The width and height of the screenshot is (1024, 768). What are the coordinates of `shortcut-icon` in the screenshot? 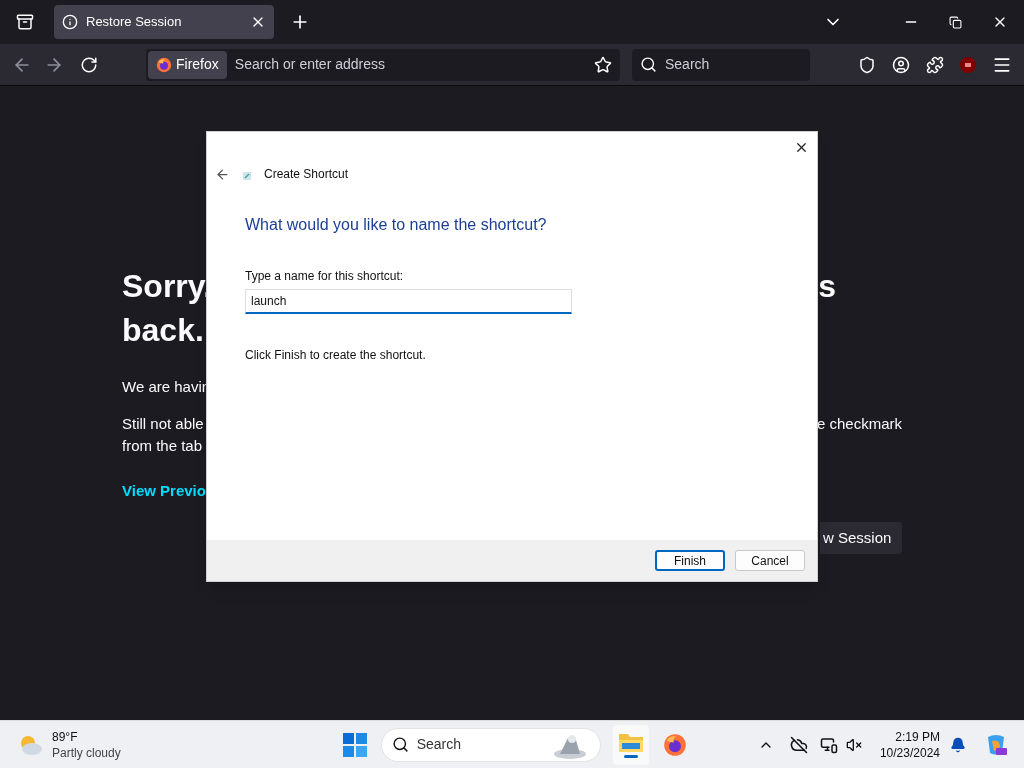 It's located at (247, 176).